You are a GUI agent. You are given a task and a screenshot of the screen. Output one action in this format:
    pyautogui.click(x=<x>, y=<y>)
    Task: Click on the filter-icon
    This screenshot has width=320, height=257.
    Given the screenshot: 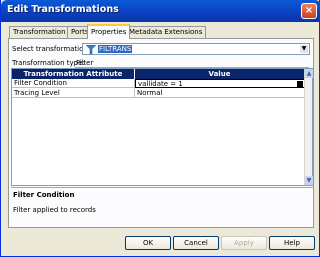 What is the action you would take?
    pyautogui.click(x=91, y=49)
    